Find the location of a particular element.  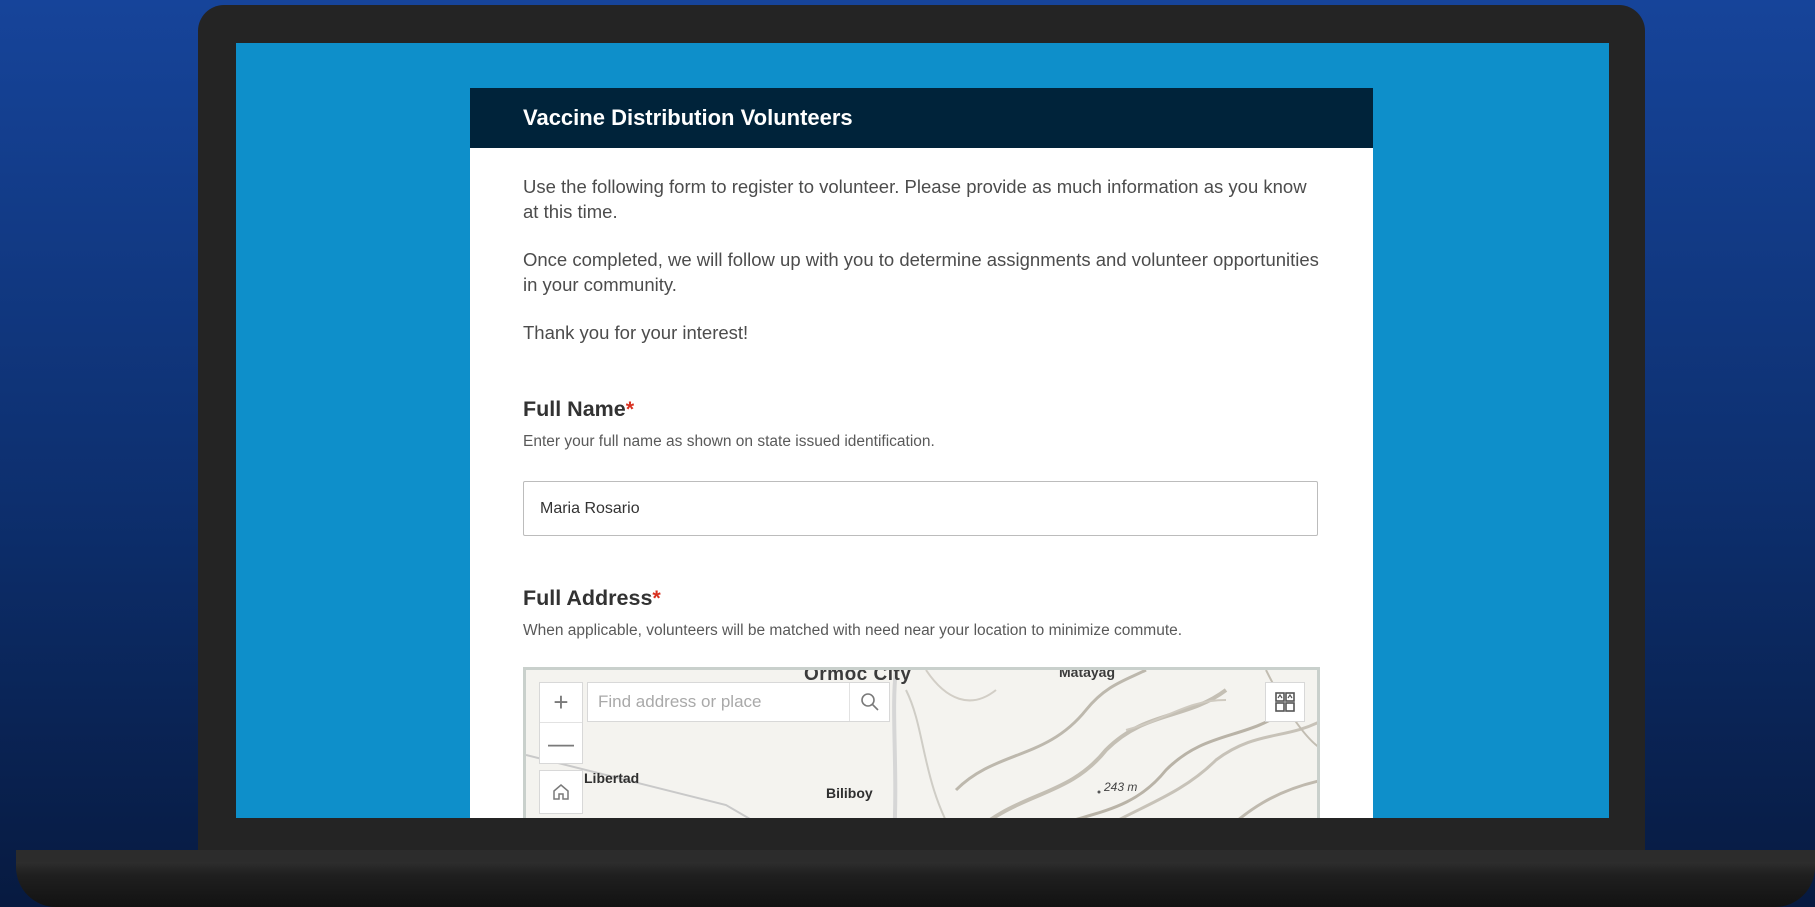

full-name-label-text: Full Name is located at coordinates (574, 409).